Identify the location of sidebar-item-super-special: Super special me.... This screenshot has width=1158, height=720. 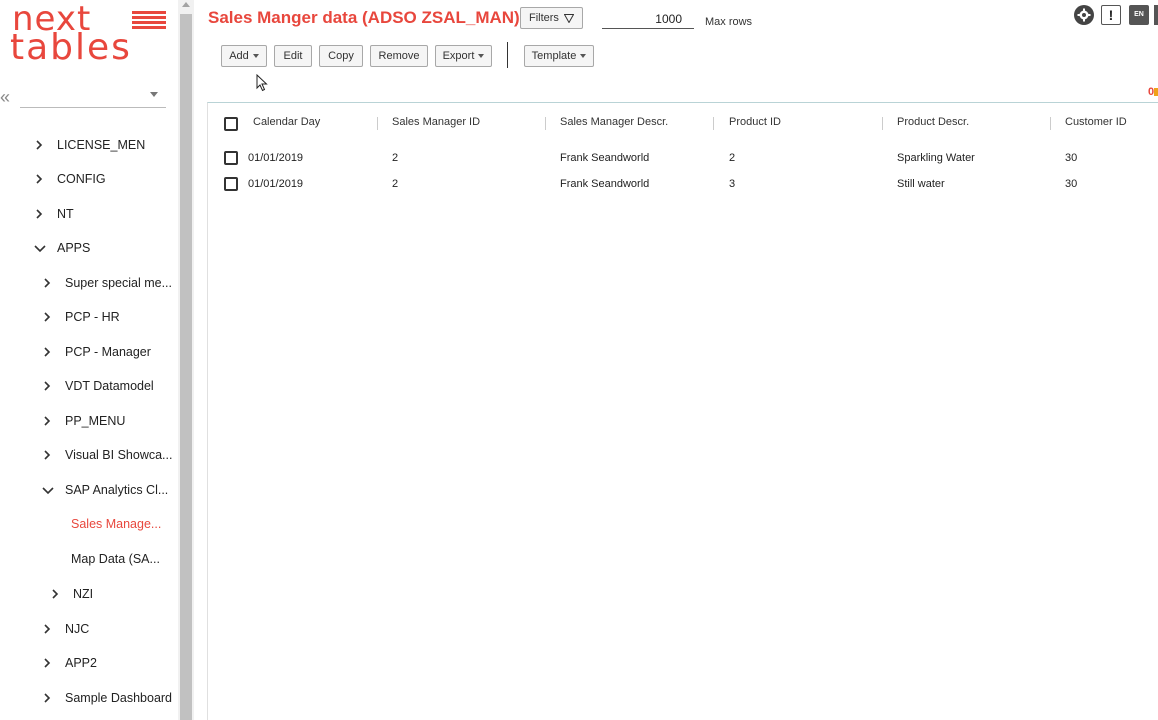
(107, 283).